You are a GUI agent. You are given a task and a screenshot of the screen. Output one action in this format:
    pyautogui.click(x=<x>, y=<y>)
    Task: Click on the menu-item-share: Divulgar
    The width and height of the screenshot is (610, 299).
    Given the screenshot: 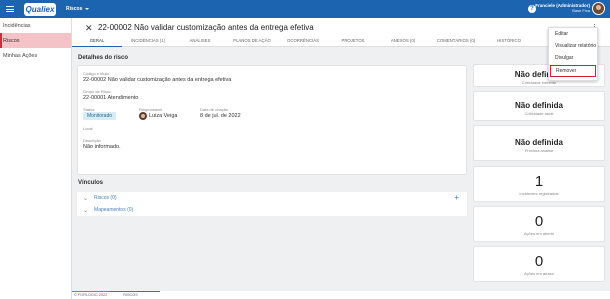 What is the action you would take?
    pyautogui.click(x=573, y=58)
    